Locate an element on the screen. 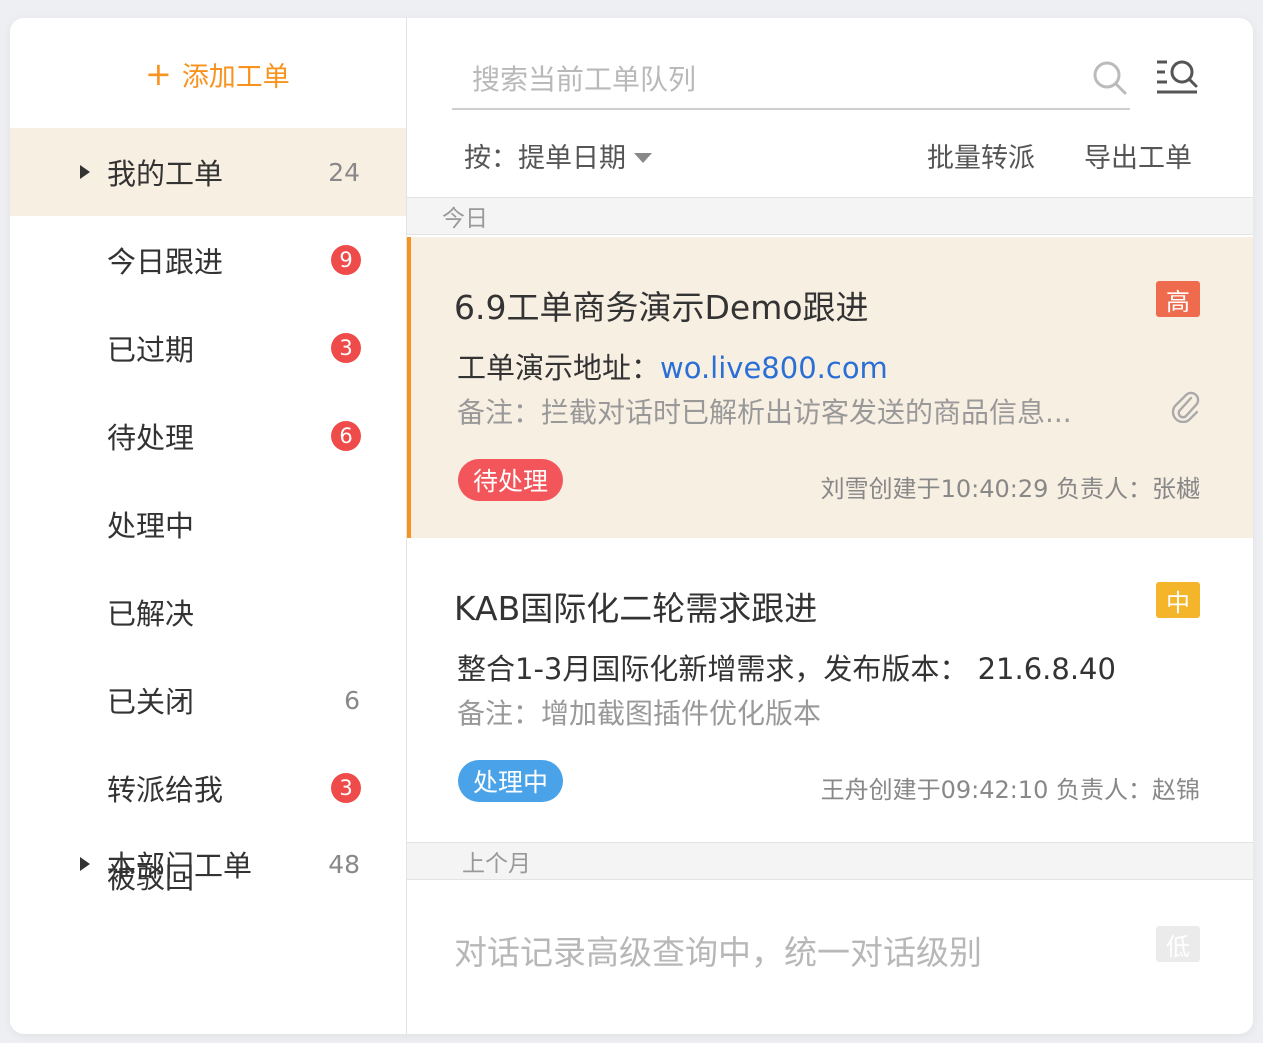 The width and height of the screenshot is (1263, 1043). ticket-card: 对话记录高级查询中，统一对话级别 低 is located at coordinates (830, 958).